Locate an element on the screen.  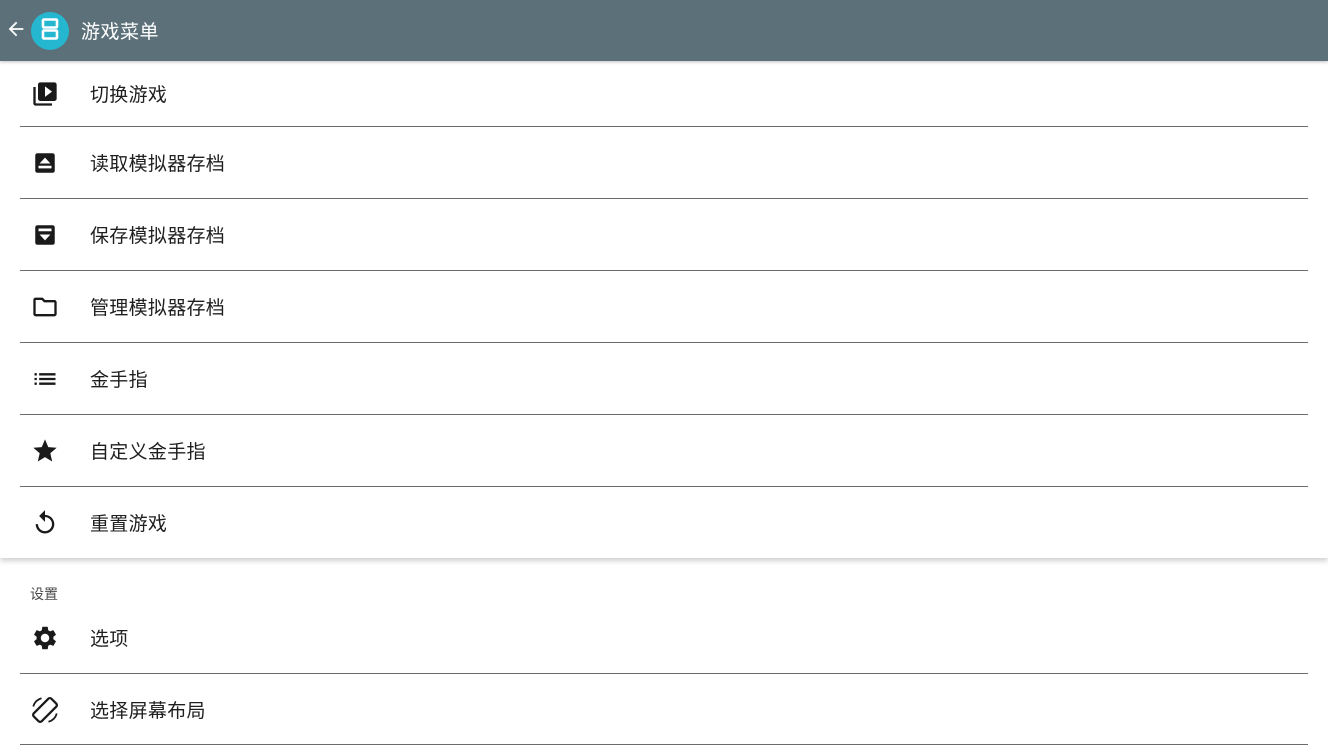
app-bar: 游戏菜单 is located at coordinates (664, 30).